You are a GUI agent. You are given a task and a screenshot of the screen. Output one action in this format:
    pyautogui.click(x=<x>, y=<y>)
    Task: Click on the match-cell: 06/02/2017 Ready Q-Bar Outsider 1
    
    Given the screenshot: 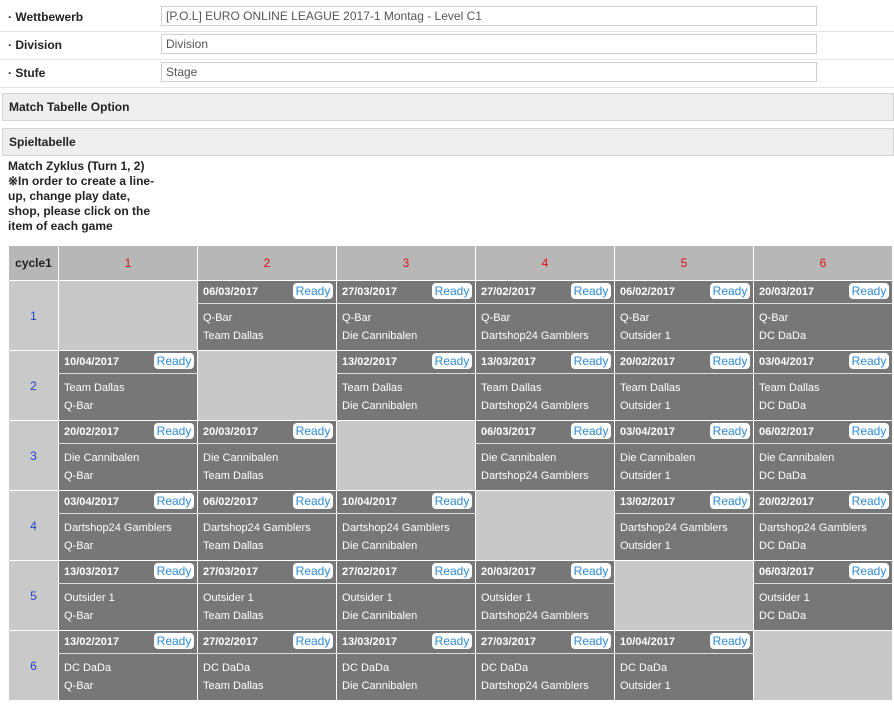 What is the action you would take?
    pyautogui.click(x=684, y=315)
    